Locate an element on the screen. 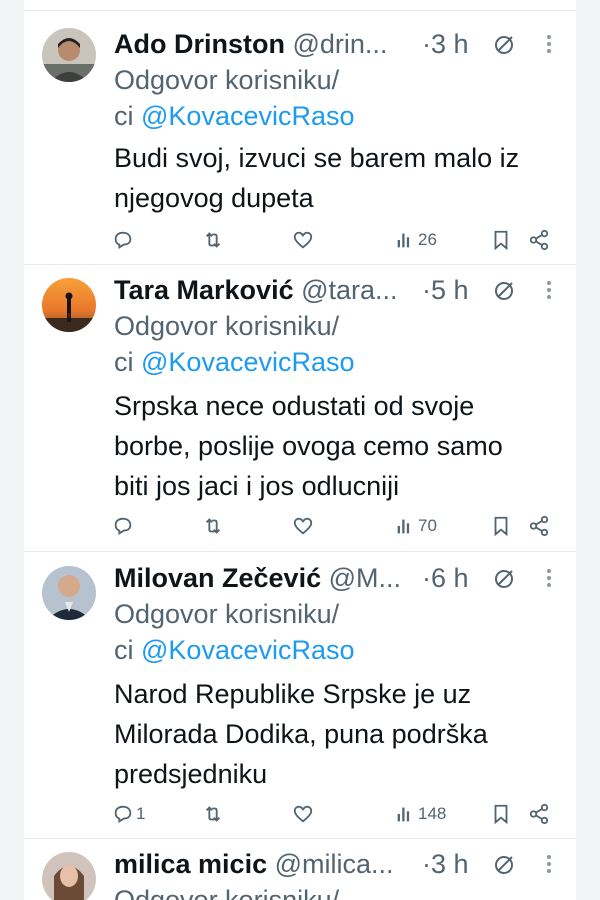  tweet-header: Milovan Zečević @M... ·6 h is located at coordinates (334, 578).